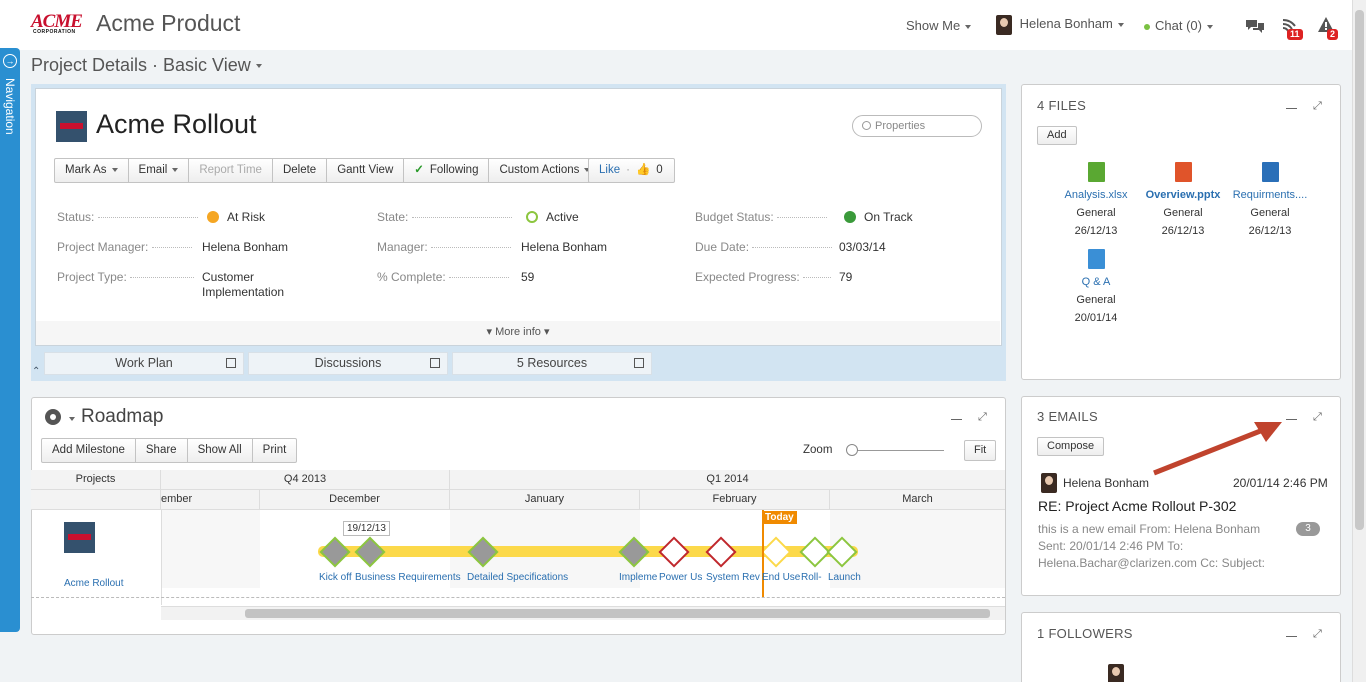 The height and width of the screenshot is (682, 1366). Describe the element at coordinates (845, 277) in the screenshot. I see `expected-progress-value: 79` at that location.